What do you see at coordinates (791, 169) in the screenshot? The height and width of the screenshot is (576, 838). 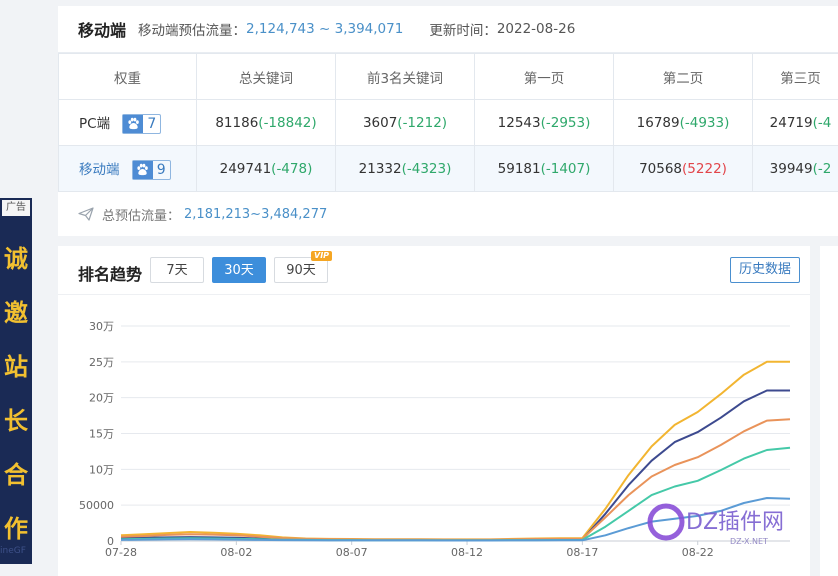 I see `cell-value: 39949` at bounding box center [791, 169].